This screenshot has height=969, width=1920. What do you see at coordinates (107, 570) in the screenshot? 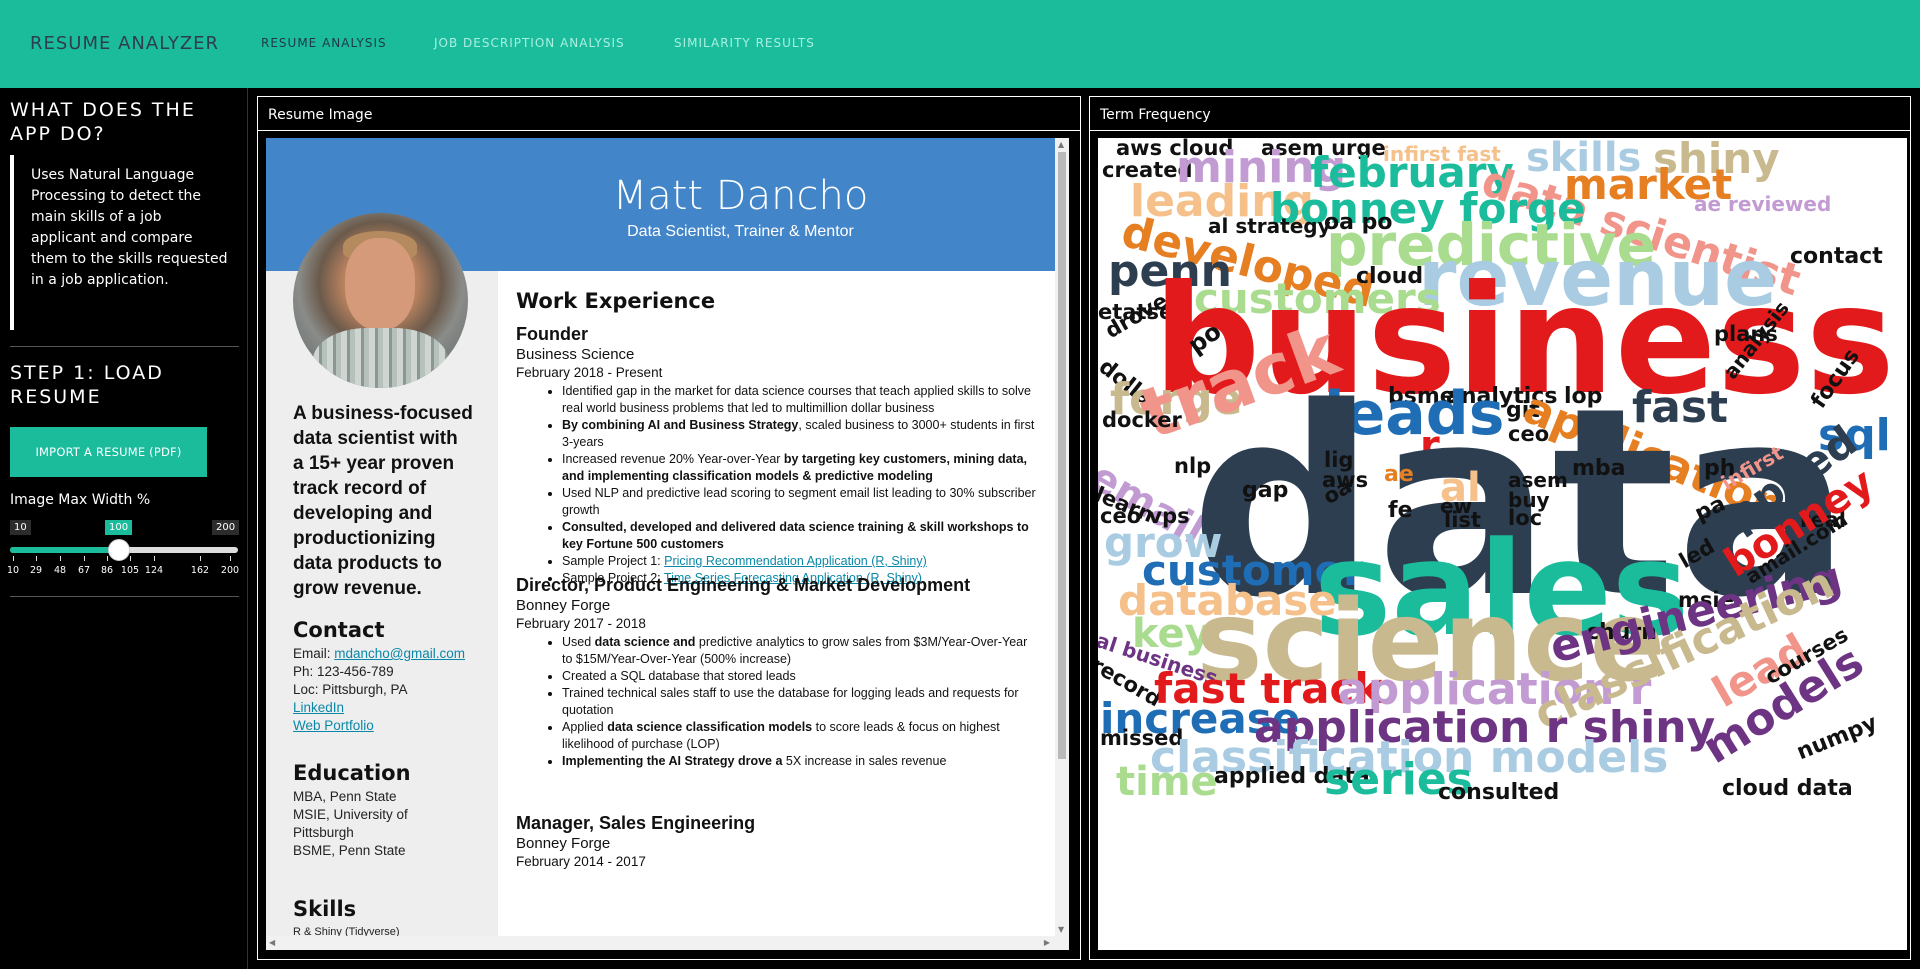
I see `slider-tick-label: 86` at bounding box center [107, 570].